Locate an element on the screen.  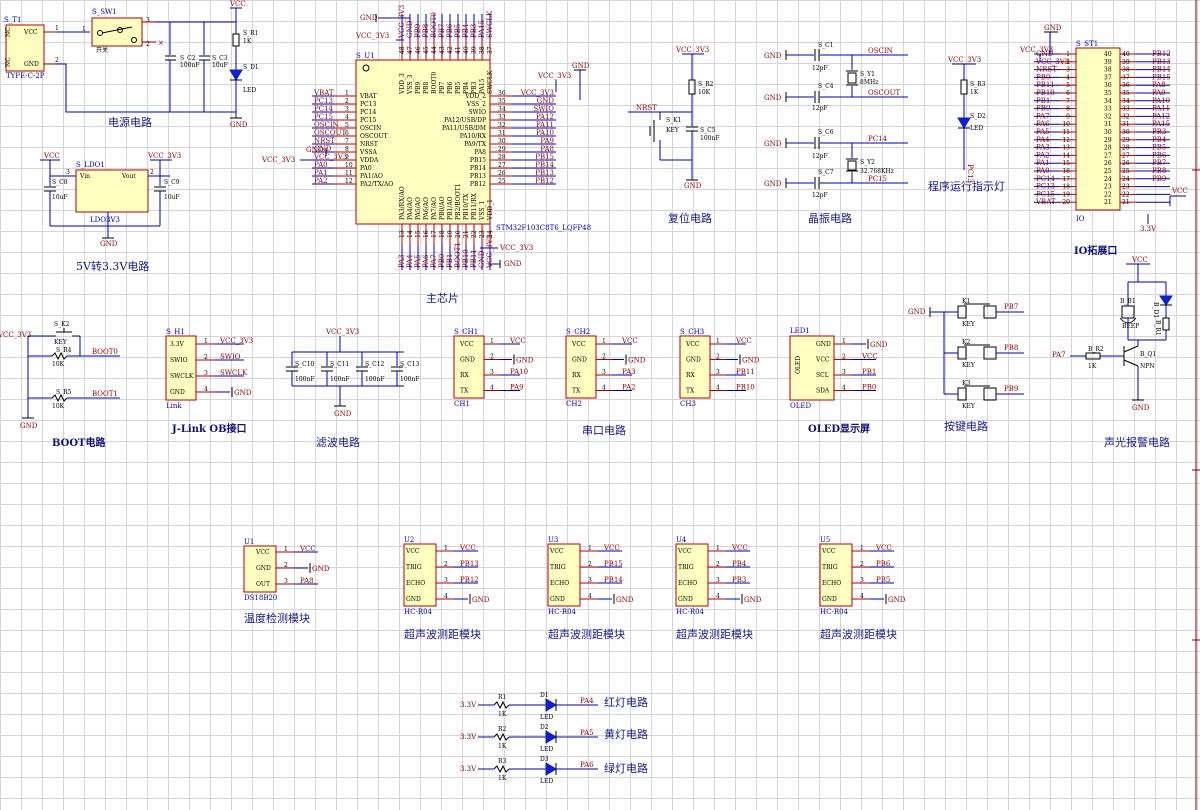
mcu-pin-num-37: 37 is located at coordinates (490, 50).